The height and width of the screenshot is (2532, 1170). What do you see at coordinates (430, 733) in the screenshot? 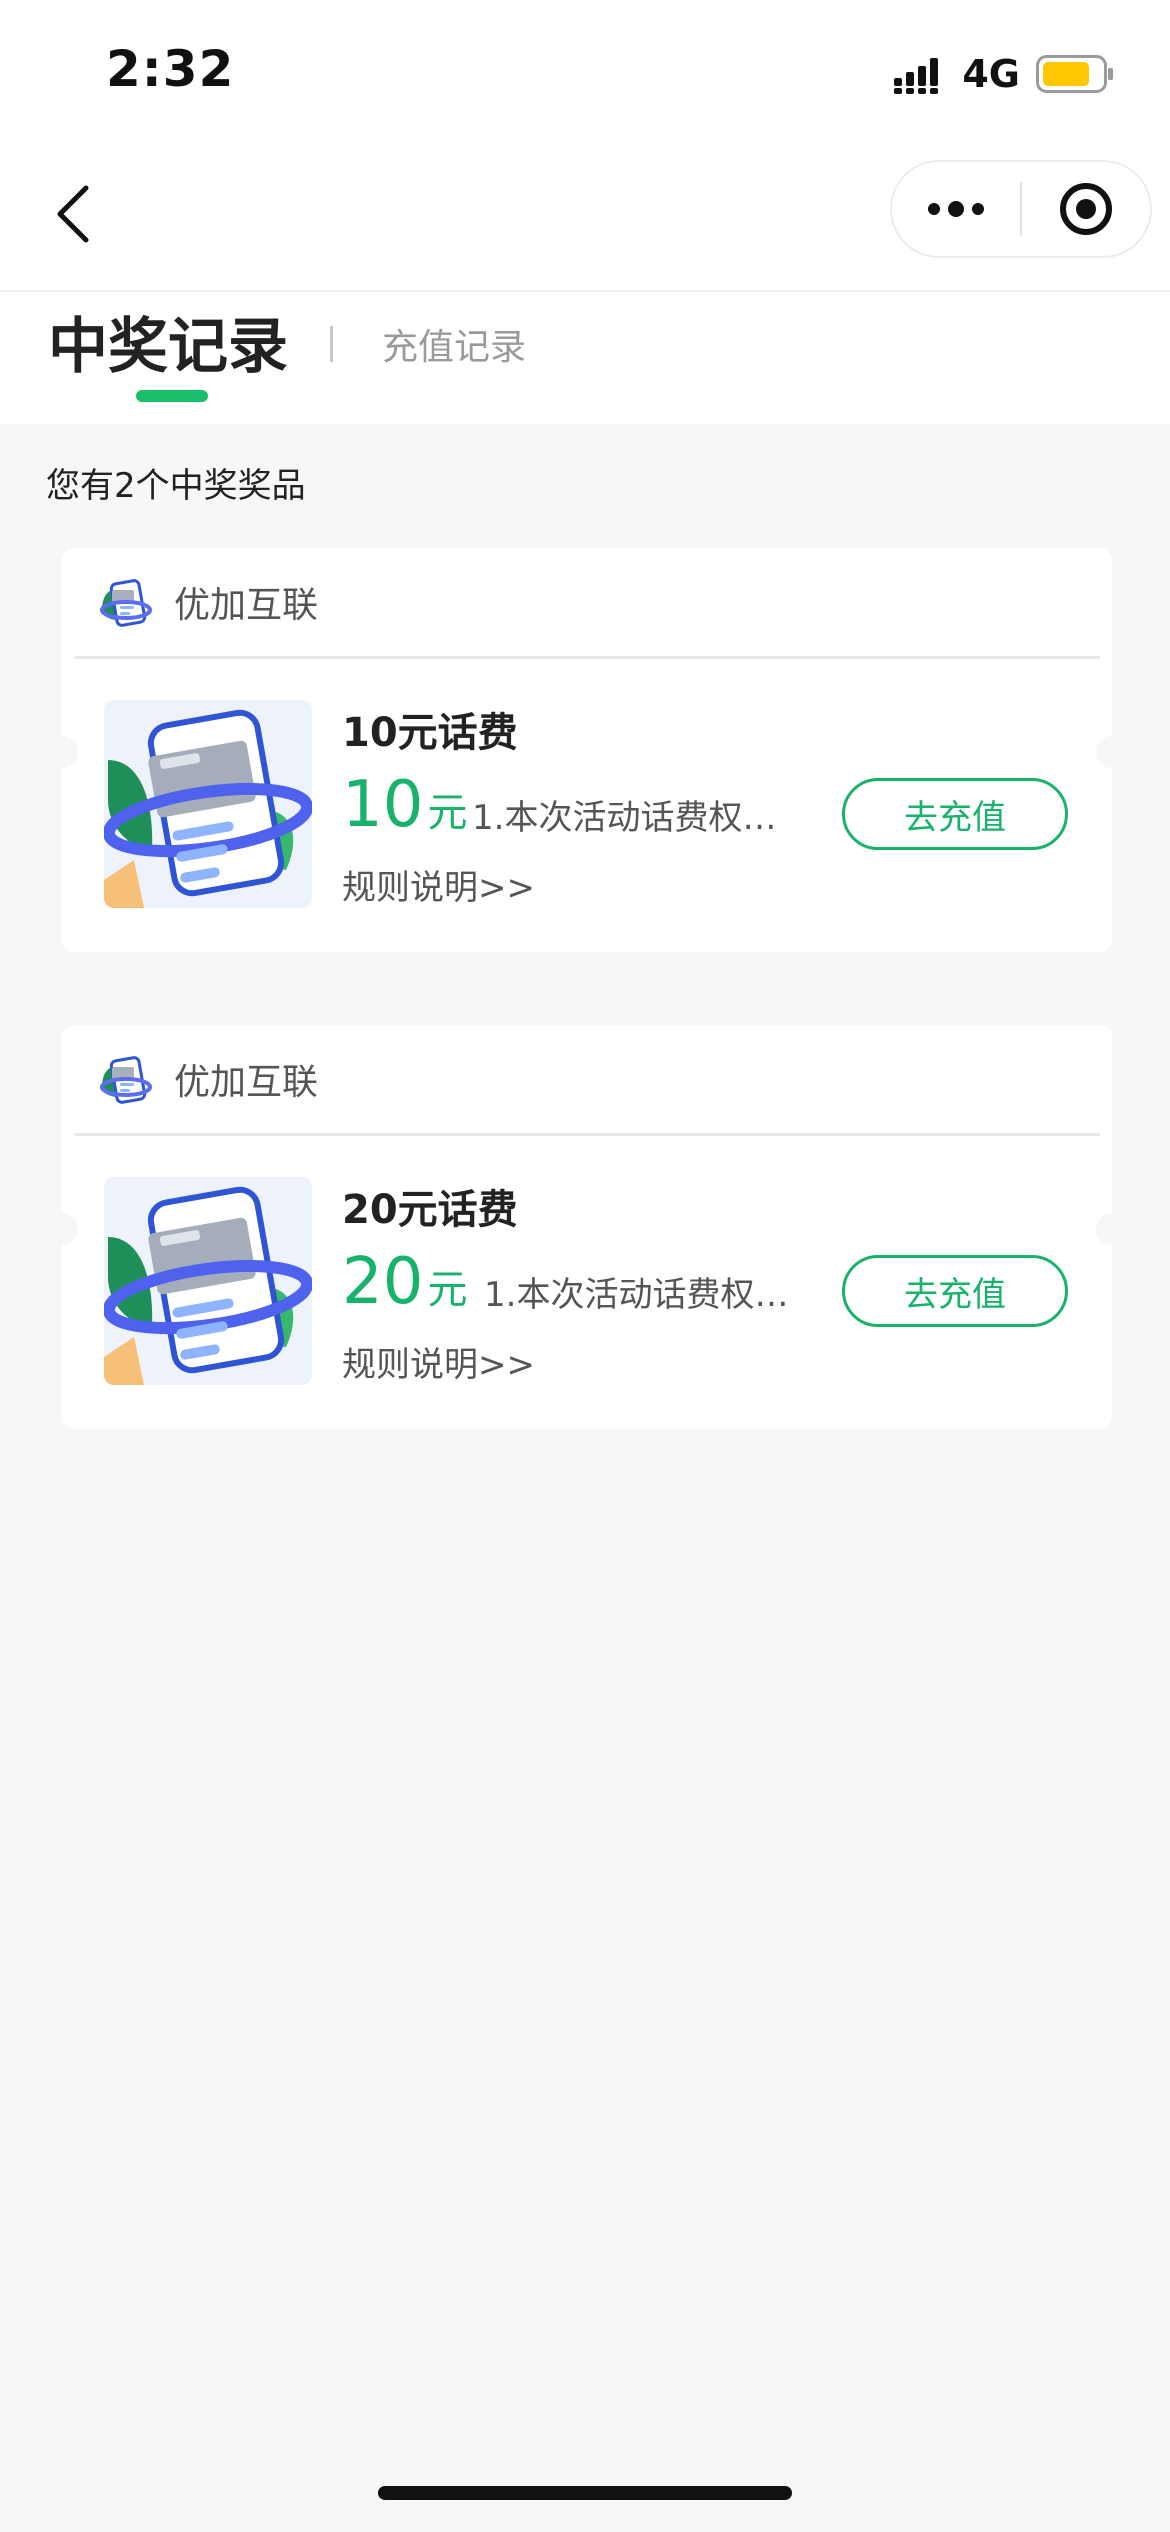
I see `prize-title: 10元话费` at bounding box center [430, 733].